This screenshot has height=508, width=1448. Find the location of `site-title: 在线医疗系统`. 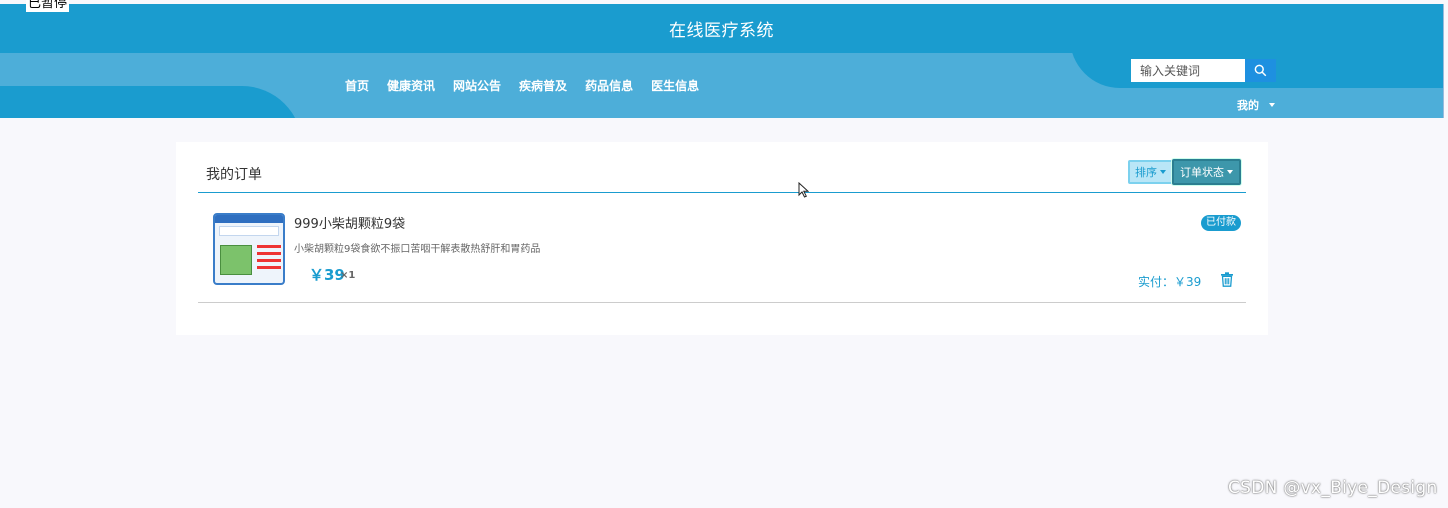

site-title: 在线医疗系统 is located at coordinates (721, 31).